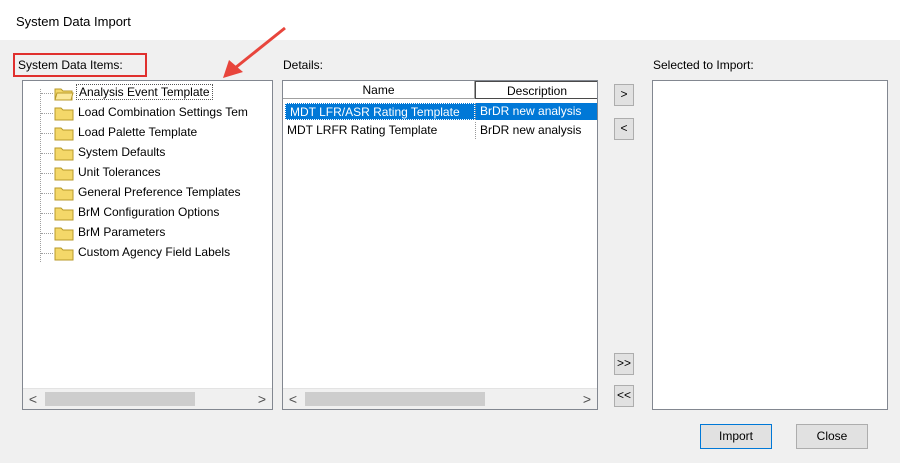  I want to click on add-all-button: >>, so click(624, 364).